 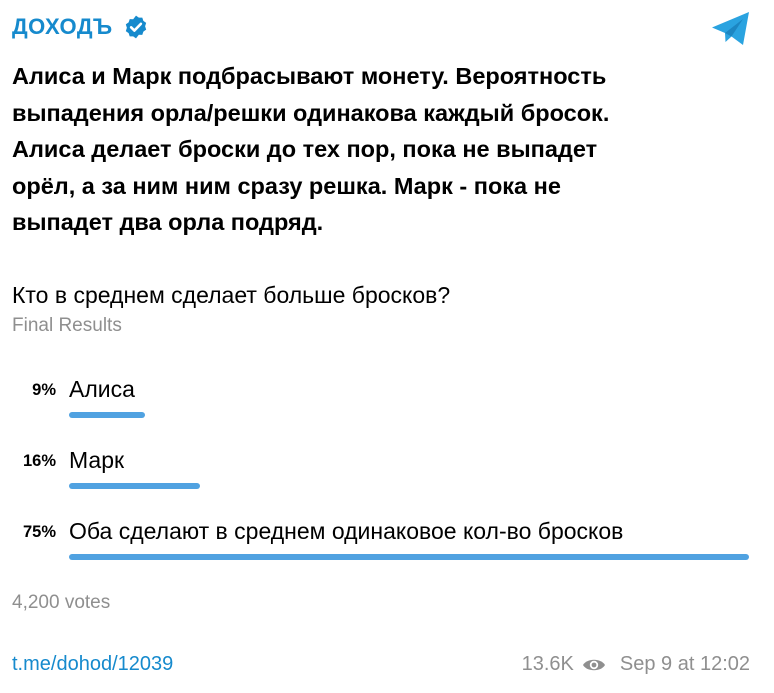 What do you see at coordinates (92, 664) in the screenshot?
I see `post-link: t.me/dohod/12039` at bounding box center [92, 664].